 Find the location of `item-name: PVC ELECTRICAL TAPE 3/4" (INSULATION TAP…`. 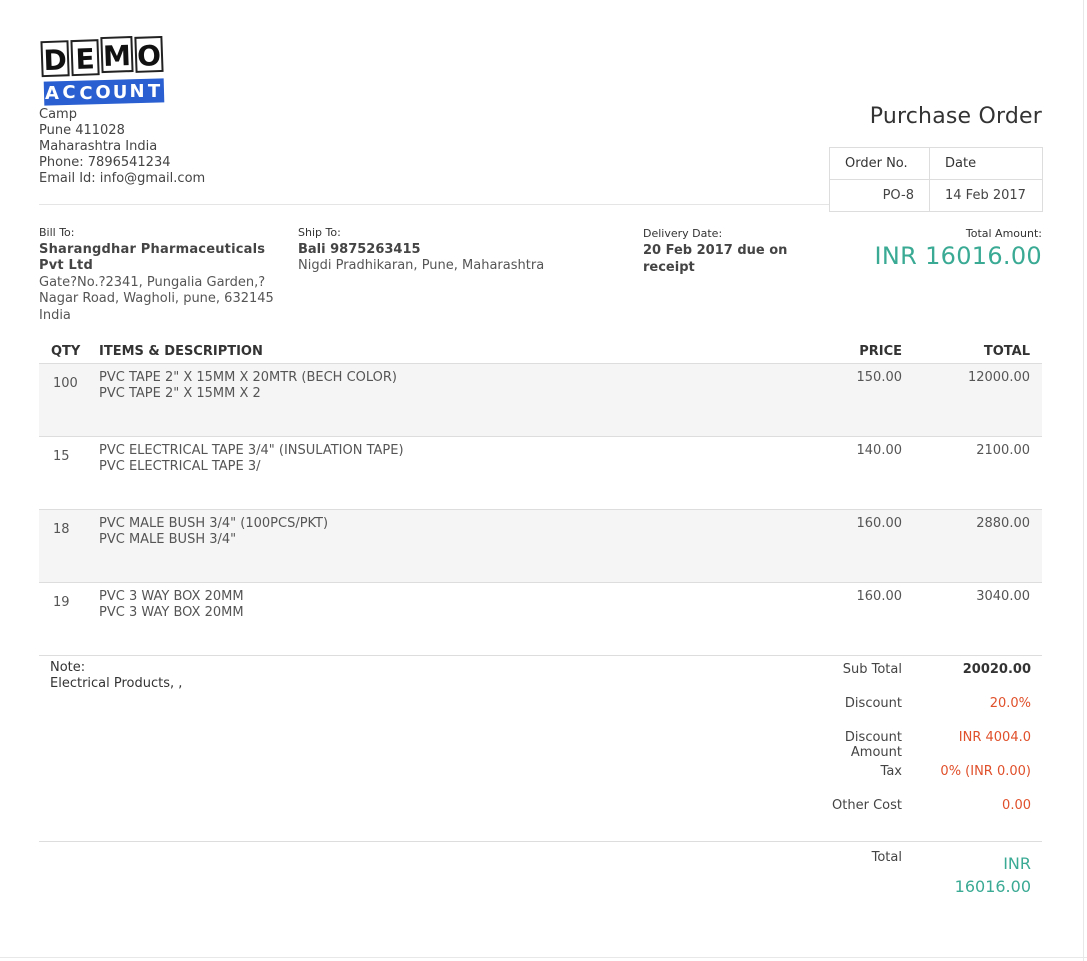

item-name: PVC ELECTRICAL TAPE 3/4" (INSULATION TAP… is located at coordinates (251, 450).